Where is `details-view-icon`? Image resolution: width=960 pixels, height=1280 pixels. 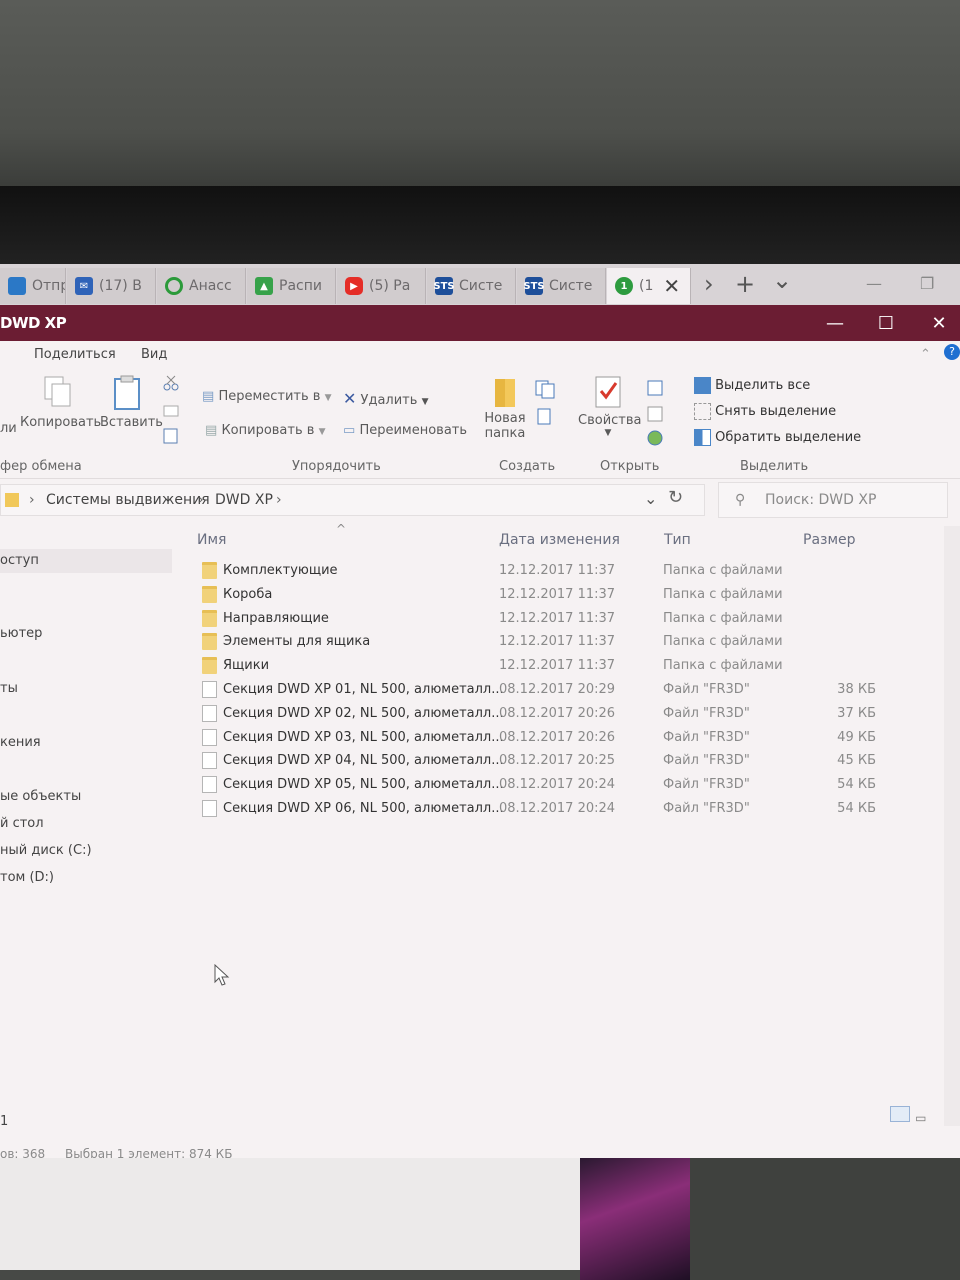 details-view-icon is located at coordinates (900, 1114).